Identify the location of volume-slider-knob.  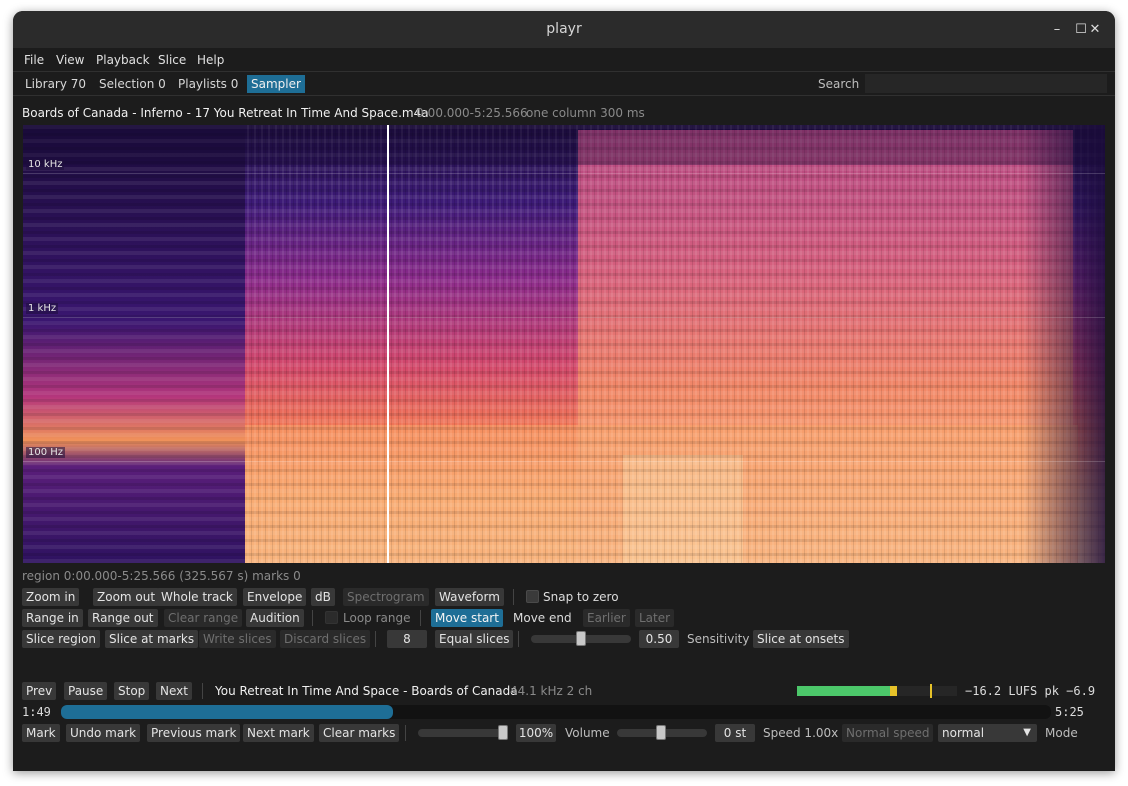
(503, 732).